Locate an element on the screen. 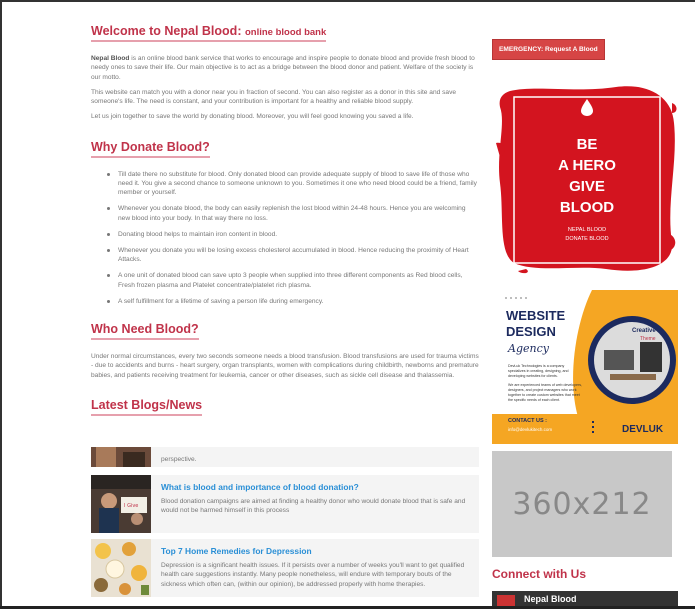 The image size is (695, 609). who-needs-heading: Who Need Blood? is located at coordinates (145, 331).